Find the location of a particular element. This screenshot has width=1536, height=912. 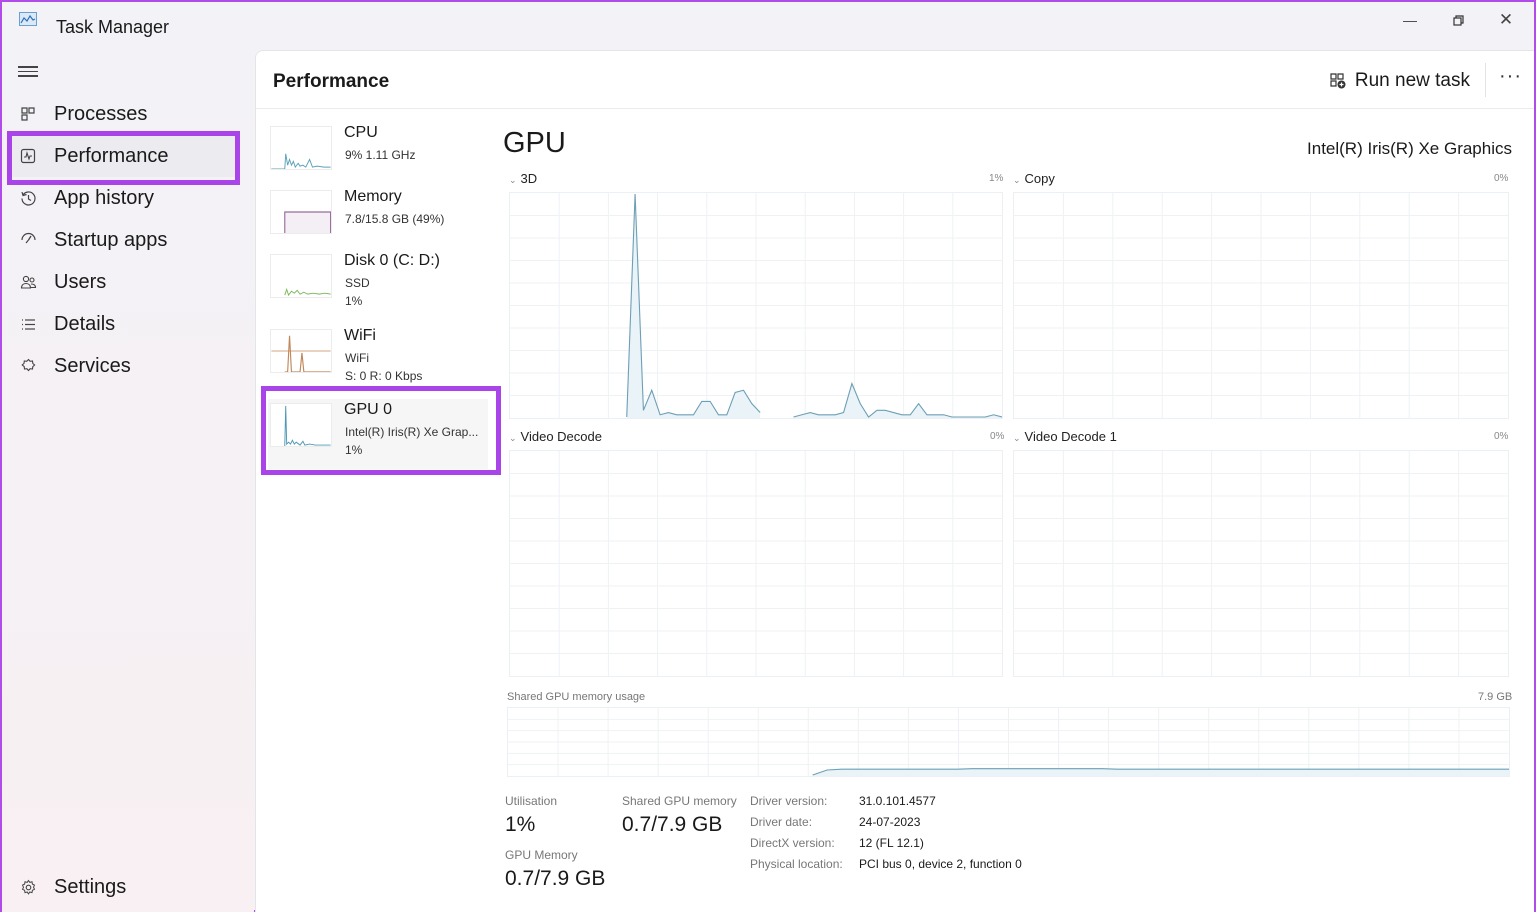

driver-version-label: Driver version: is located at coordinates (789, 801).